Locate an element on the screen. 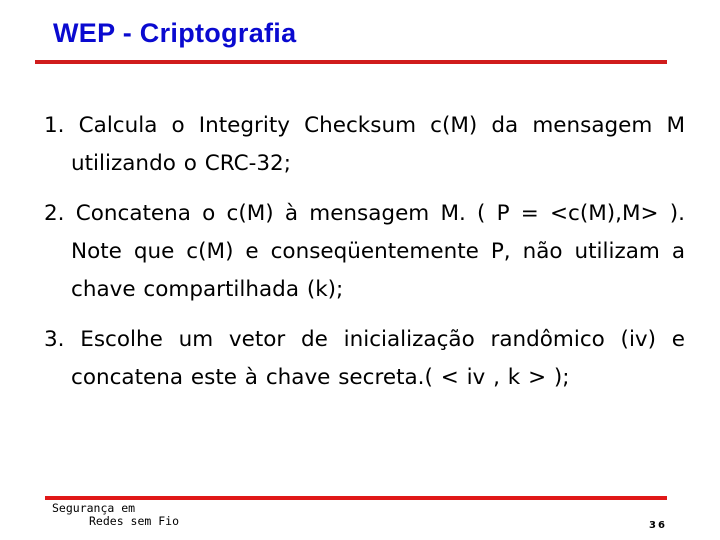  title-divider is located at coordinates (351, 62).